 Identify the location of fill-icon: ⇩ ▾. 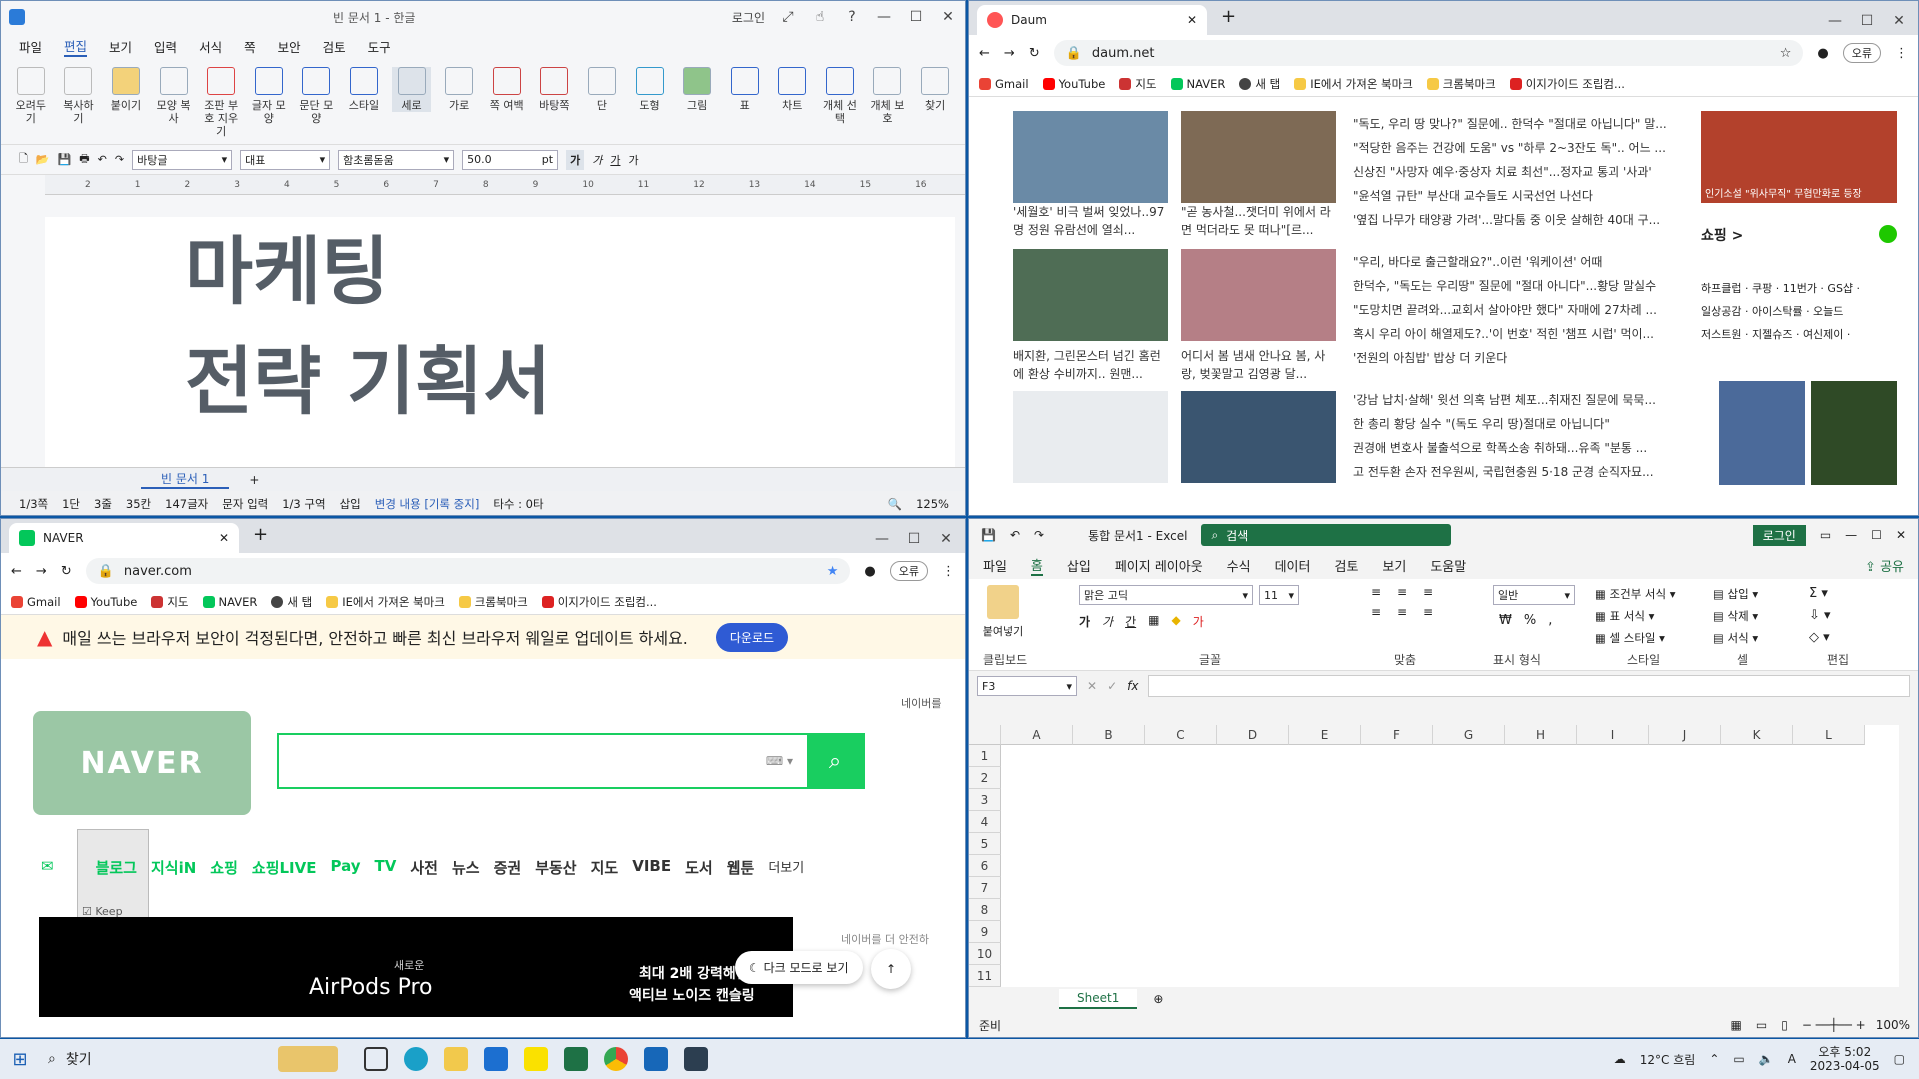
(1820, 616).